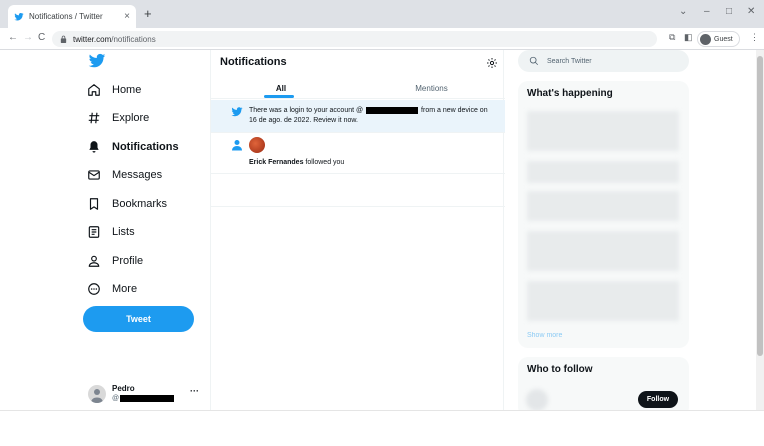 The height and width of the screenshot is (446, 764). Describe the element at coordinates (63, 39) in the screenshot. I see `lock-icon` at that location.